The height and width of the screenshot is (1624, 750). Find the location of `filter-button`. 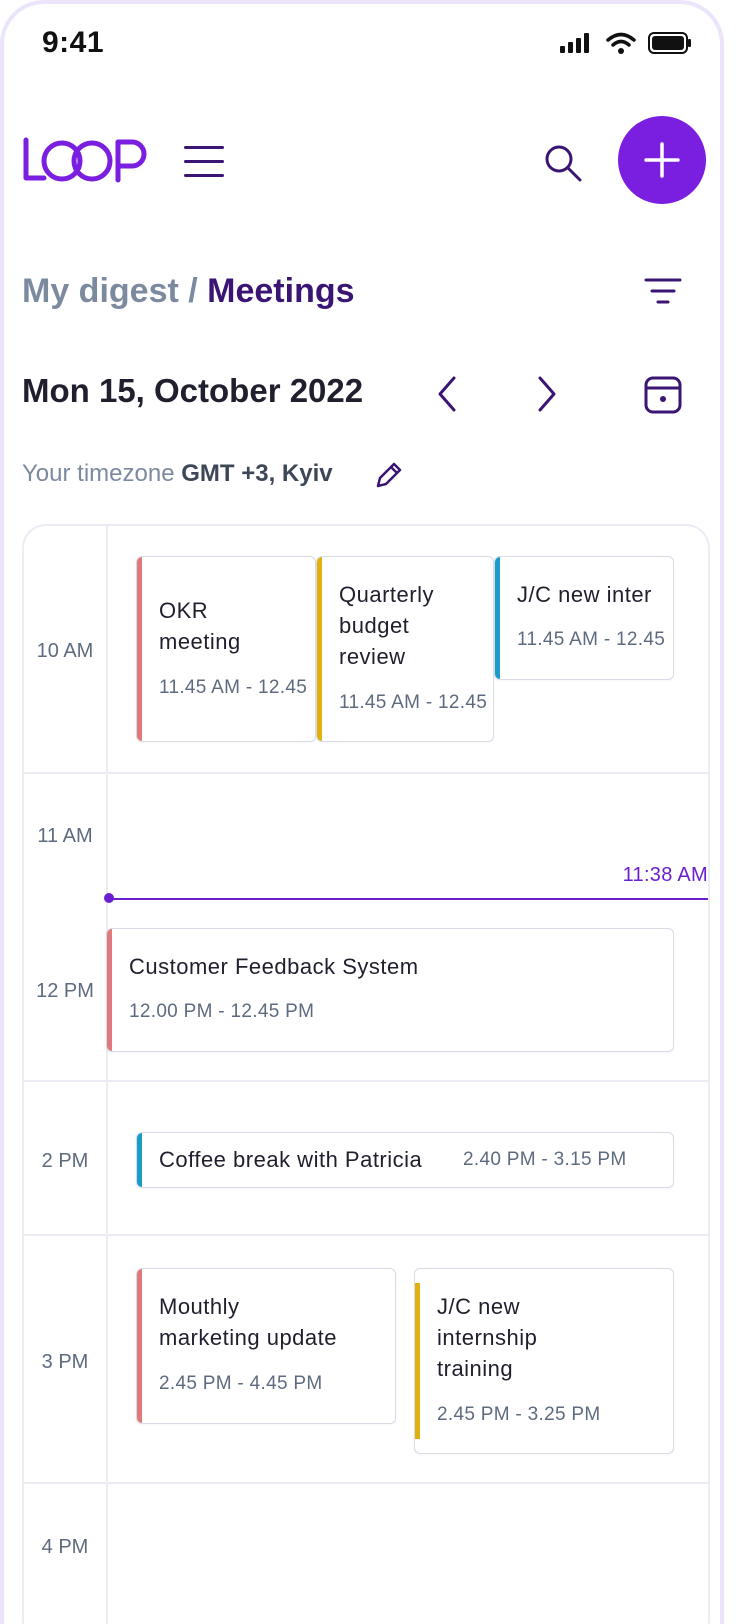

filter-button is located at coordinates (663, 292).